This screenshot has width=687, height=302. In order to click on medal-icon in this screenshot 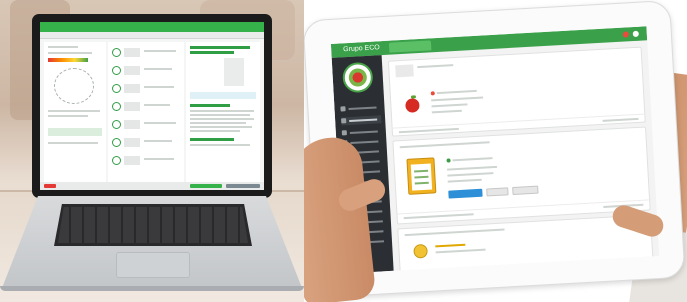, I will do `click(420, 251)`.